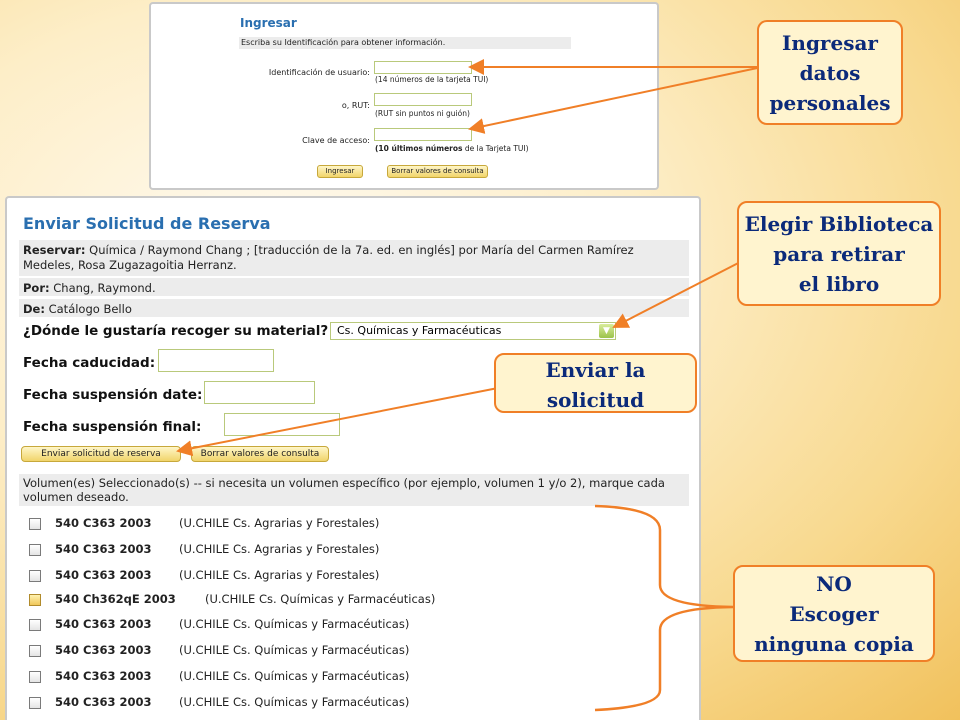  Describe the element at coordinates (830, 103) in the screenshot. I see `callout-line: personales` at that location.